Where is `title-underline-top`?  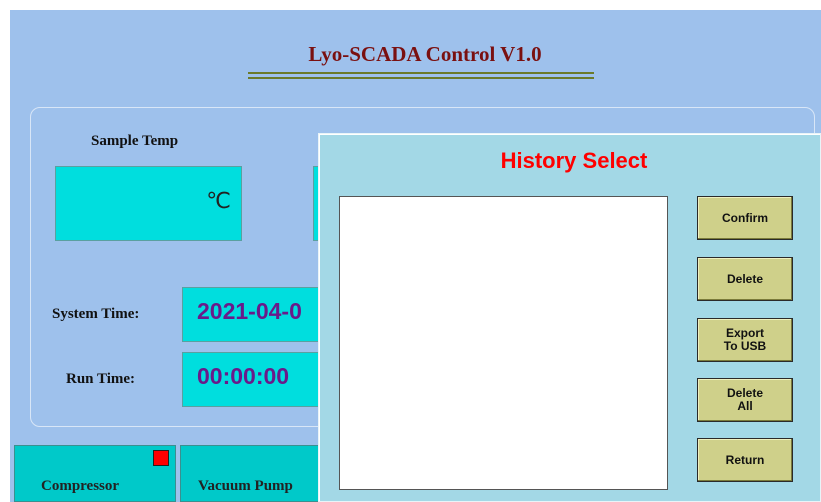
title-underline-top is located at coordinates (421, 73).